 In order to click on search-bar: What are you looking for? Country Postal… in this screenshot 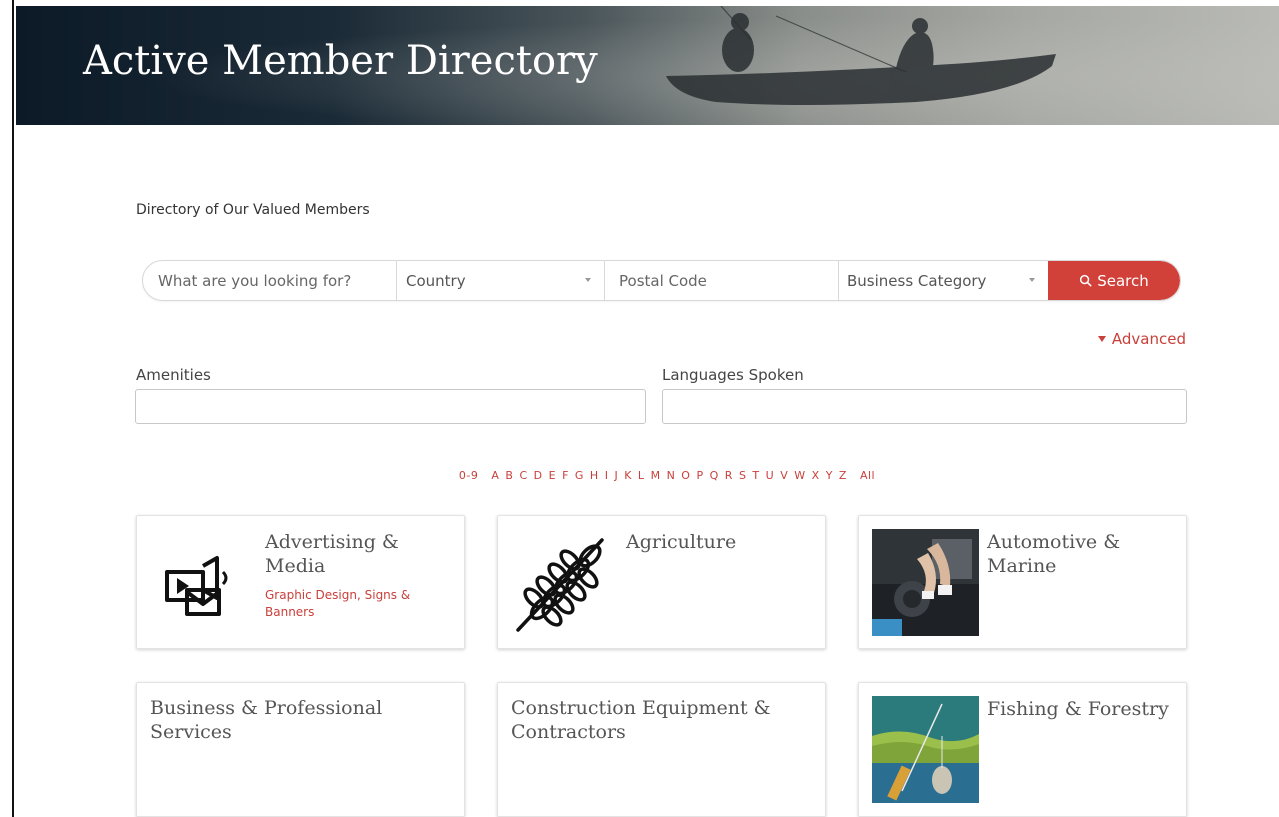, I will do `click(661, 280)`.